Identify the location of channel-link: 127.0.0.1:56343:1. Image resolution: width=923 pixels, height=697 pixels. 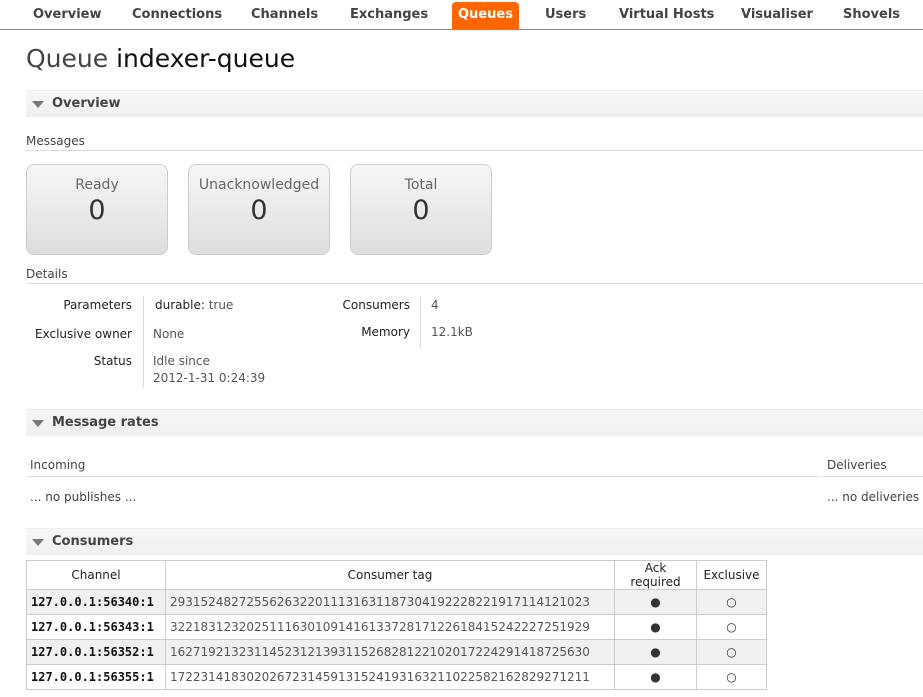
(96, 627).